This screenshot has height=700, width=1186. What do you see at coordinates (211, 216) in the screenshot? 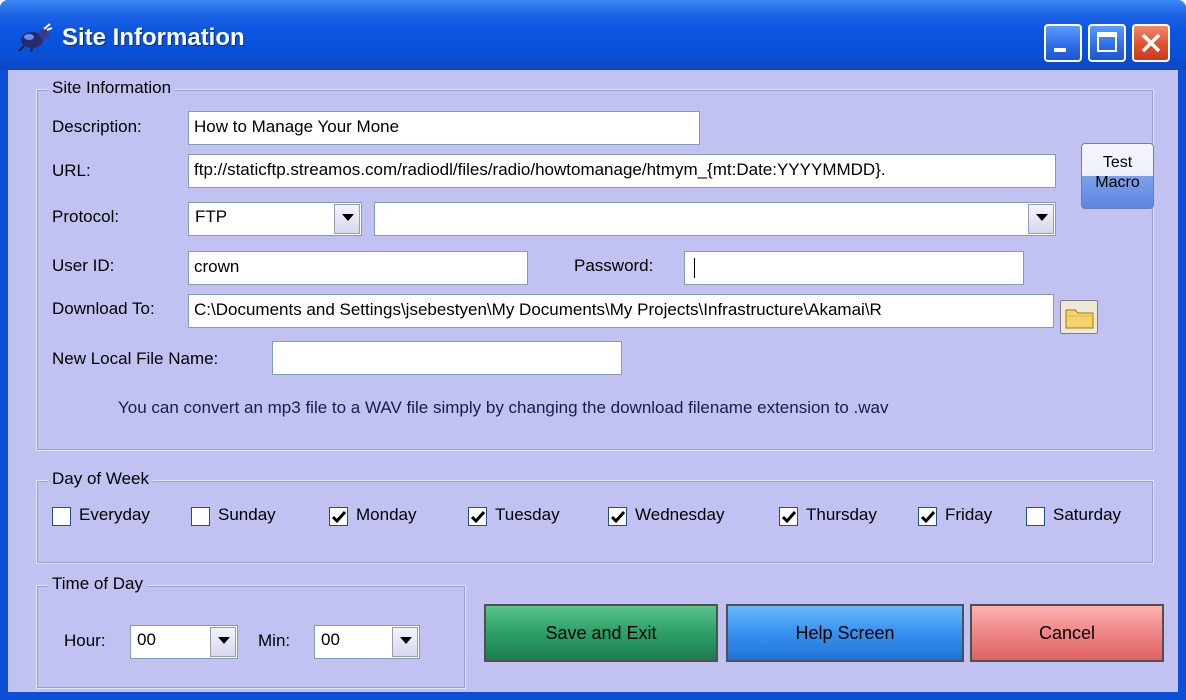
I see `protocol-select-value: FTP` at bounding box center [211, 216].